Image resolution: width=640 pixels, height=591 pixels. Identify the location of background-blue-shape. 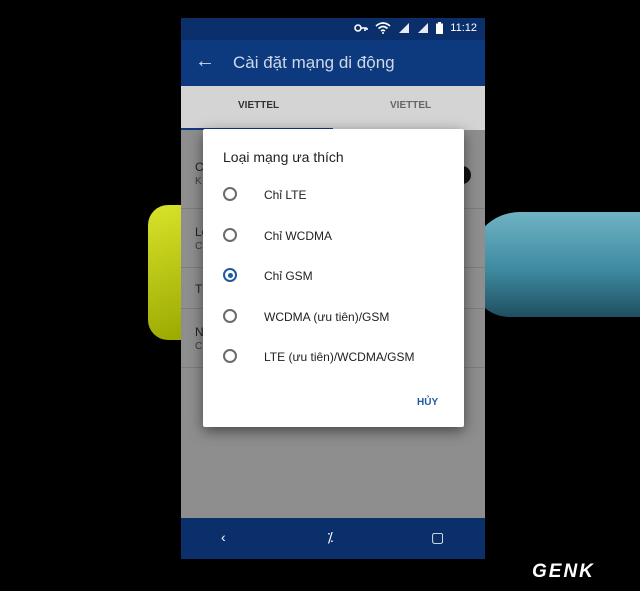
(555, 264).